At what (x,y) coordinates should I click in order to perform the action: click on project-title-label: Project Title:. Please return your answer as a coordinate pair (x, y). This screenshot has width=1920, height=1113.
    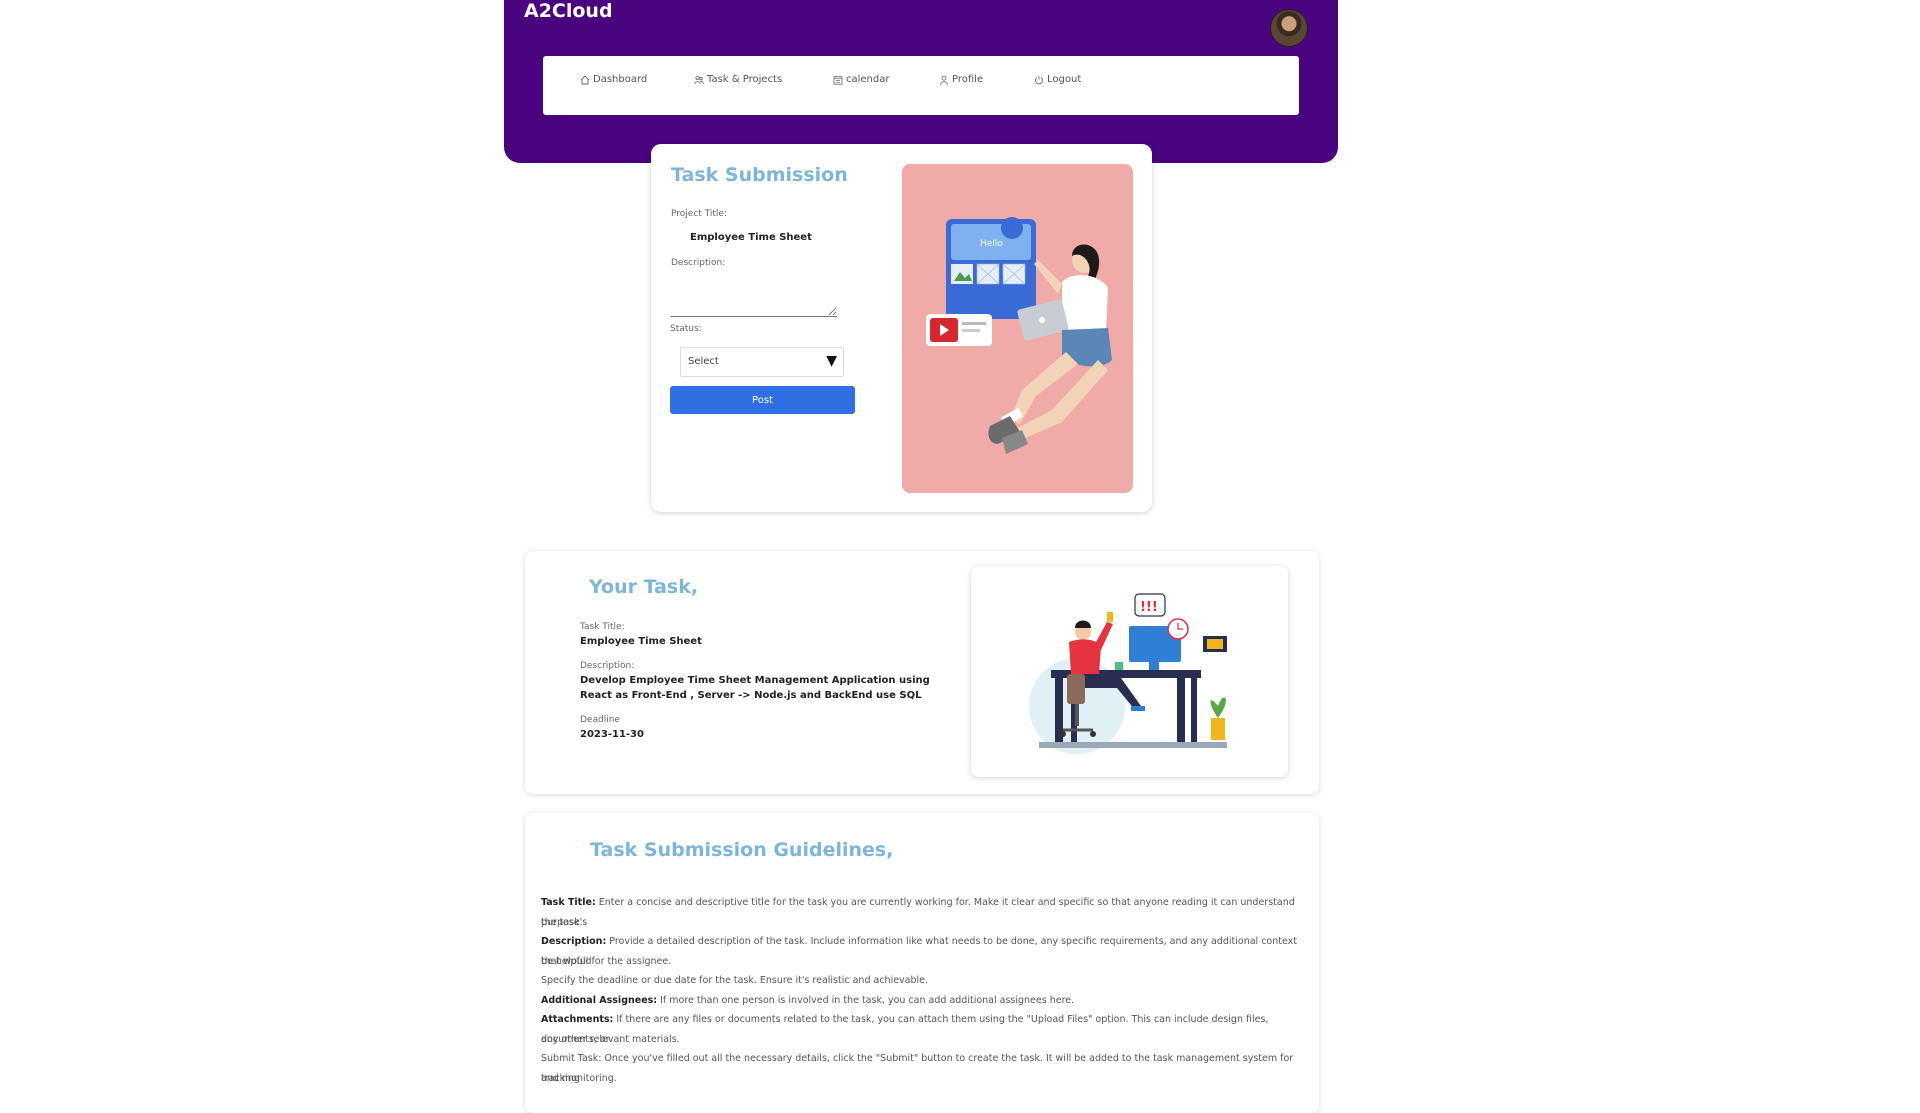
    Looking at the image, I should click on (699, 214).